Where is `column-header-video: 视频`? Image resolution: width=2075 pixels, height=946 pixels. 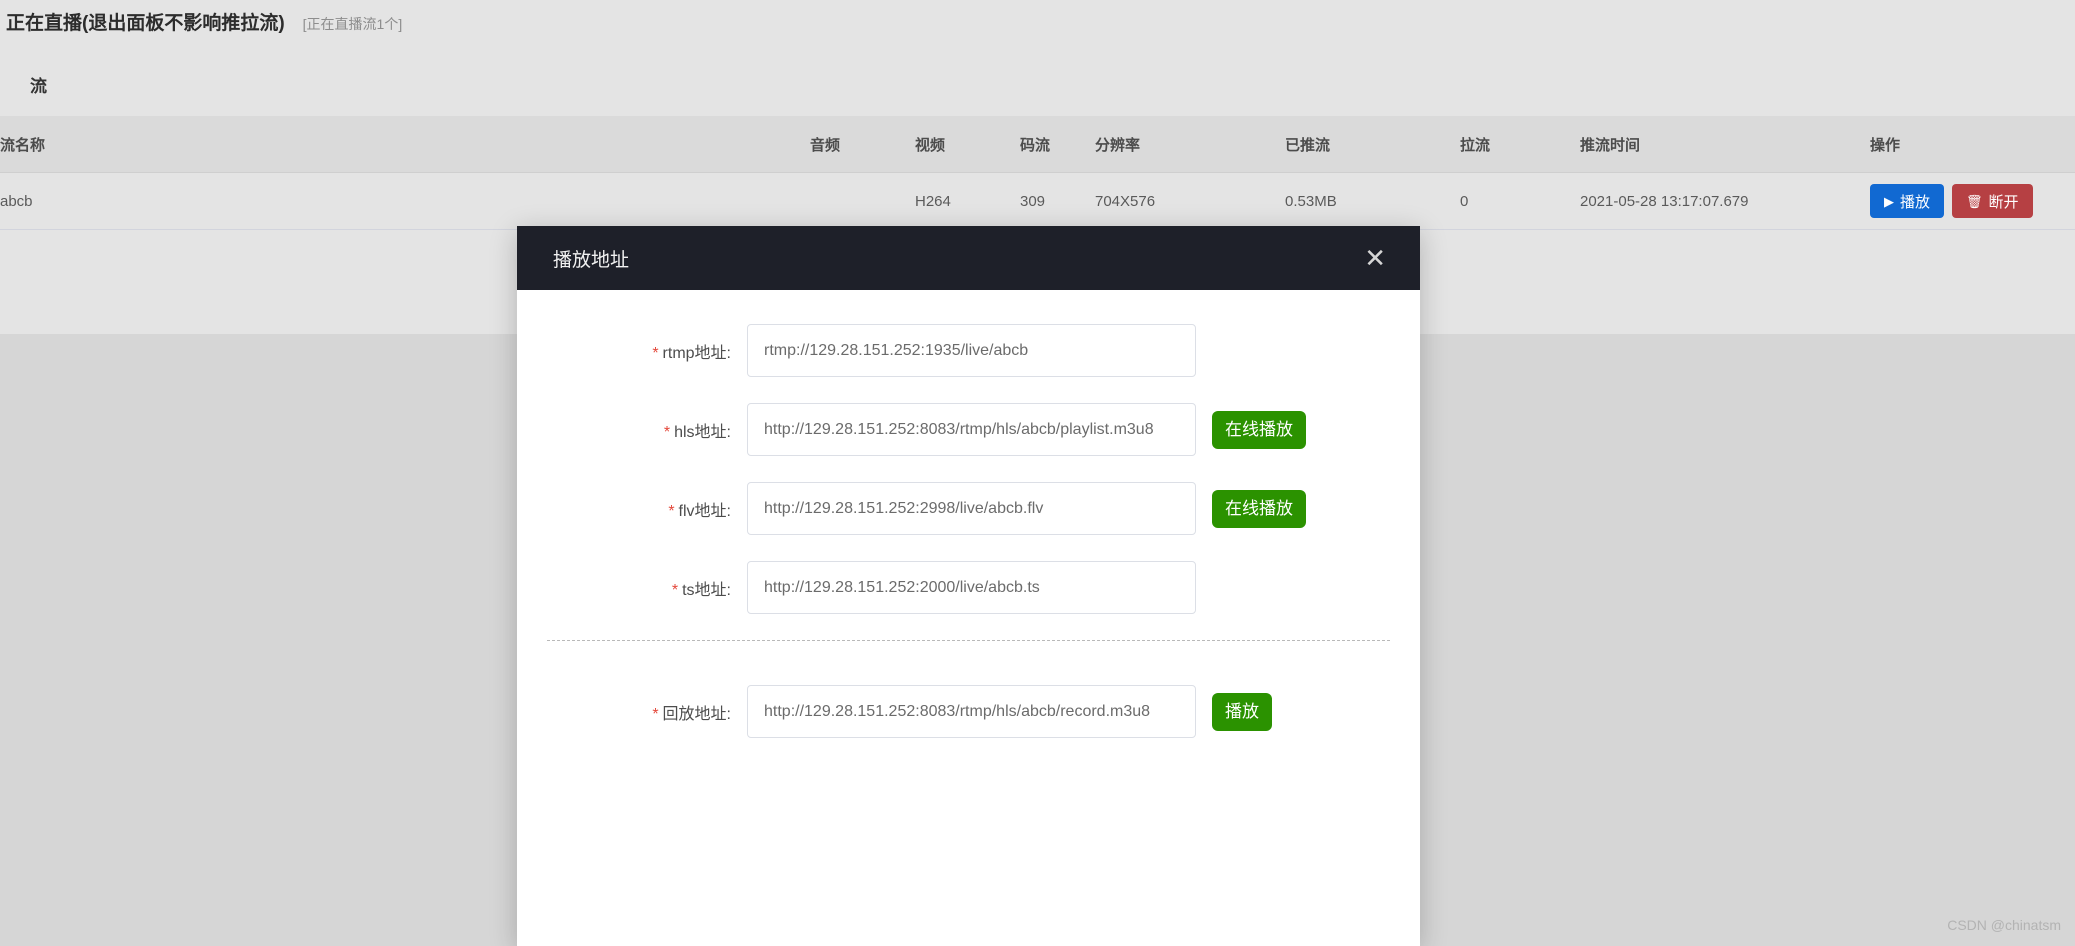
column-header-video: 视频 is located at coordinates (967, 144).